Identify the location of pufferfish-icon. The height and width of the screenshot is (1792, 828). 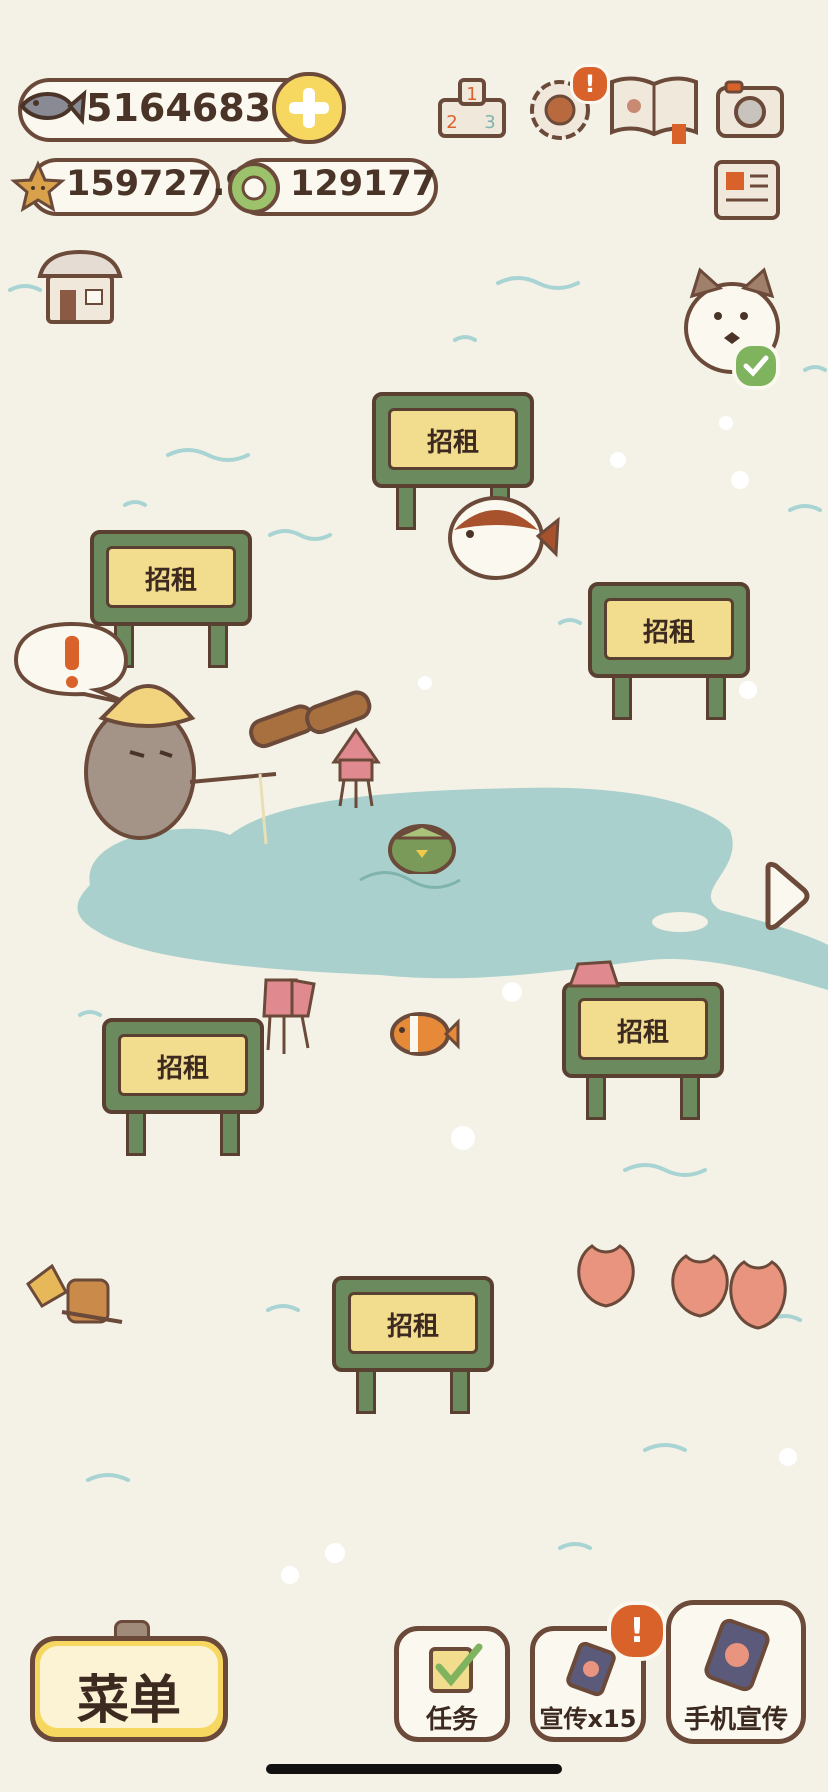
(501, 536).